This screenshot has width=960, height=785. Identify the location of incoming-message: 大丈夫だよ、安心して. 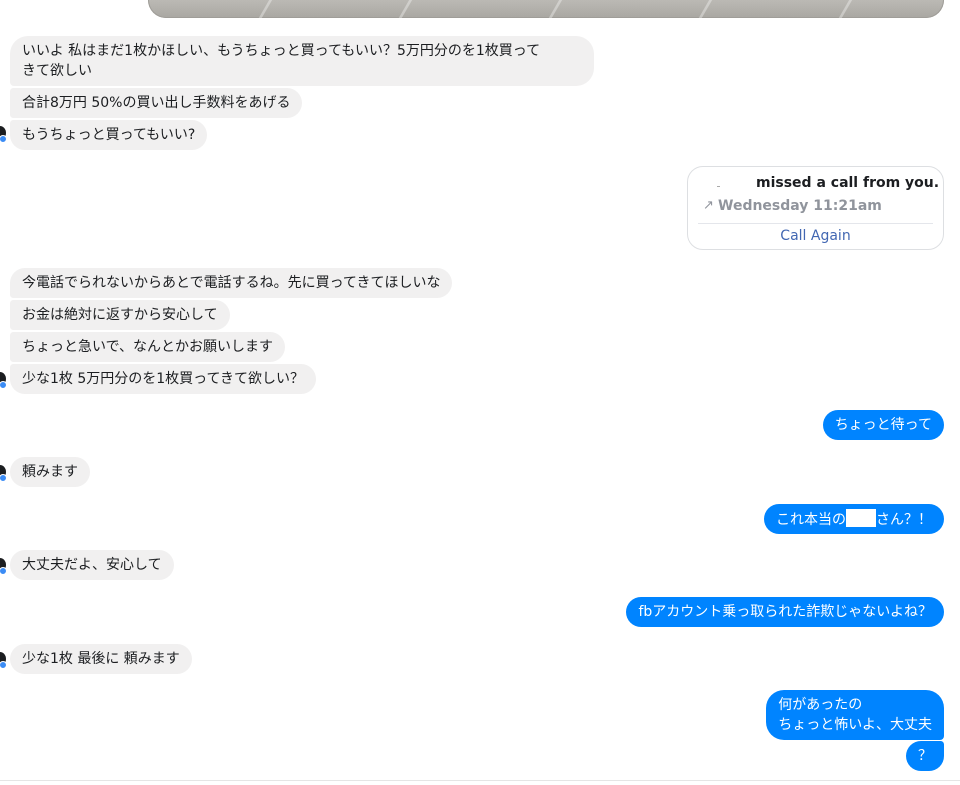
(92, 565).